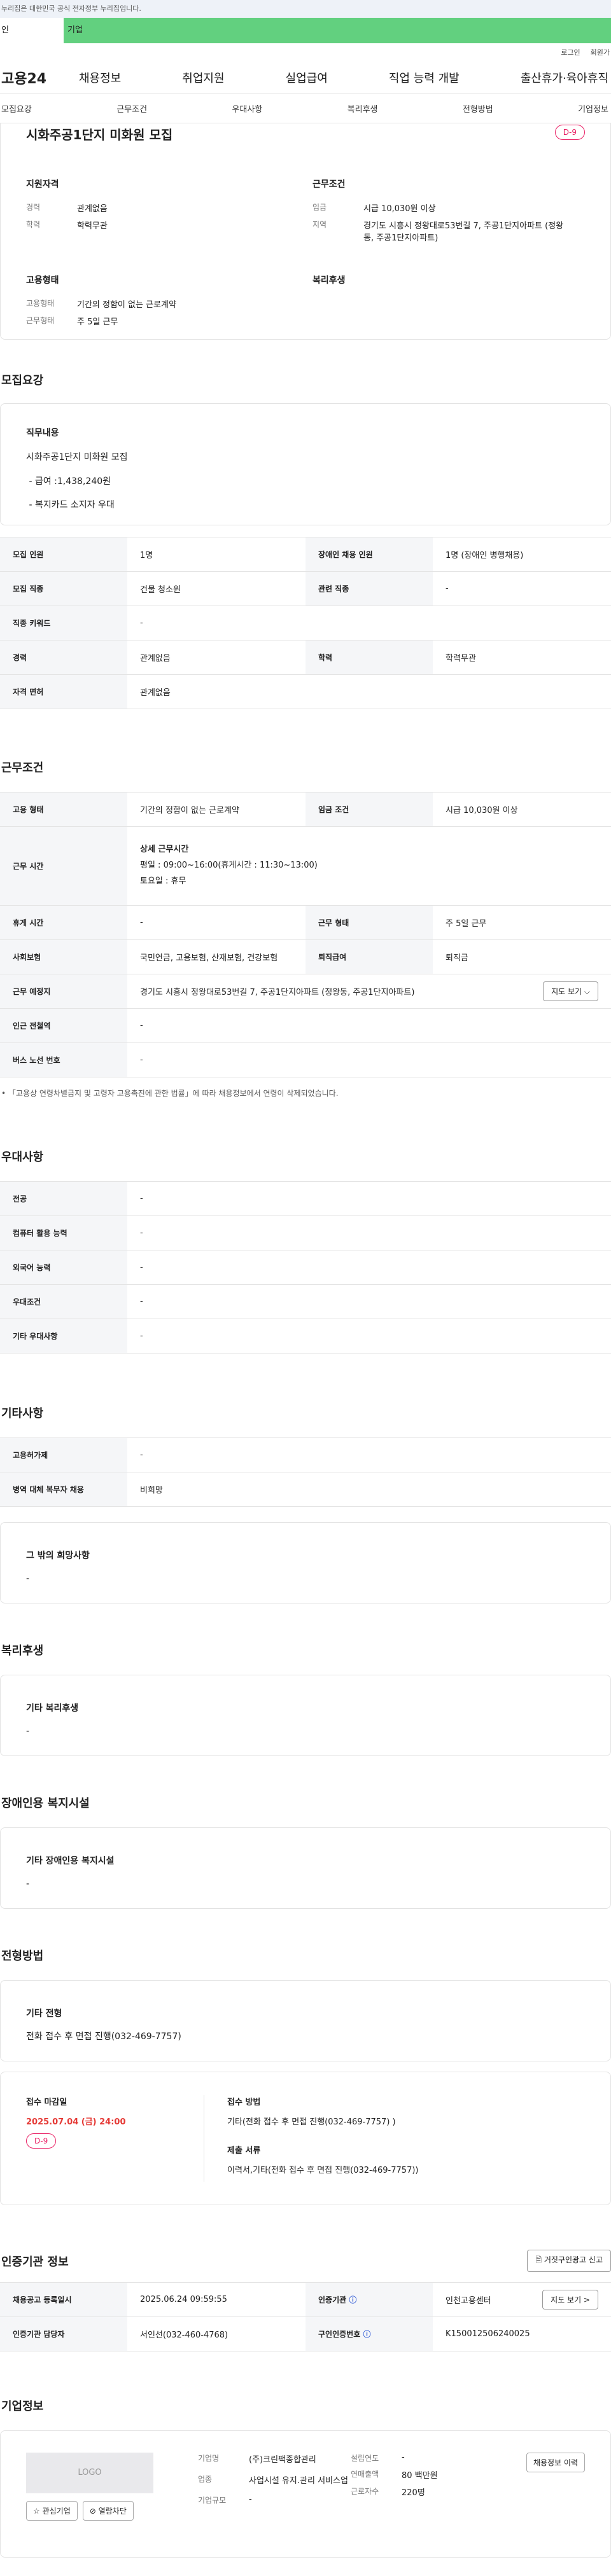 This screenshot has height=2576, width=611. What do you see at coordinates (363, 108) in the screenshot?
I see `subnav-welfare: 복리후생` at bounding box center [363, 108].